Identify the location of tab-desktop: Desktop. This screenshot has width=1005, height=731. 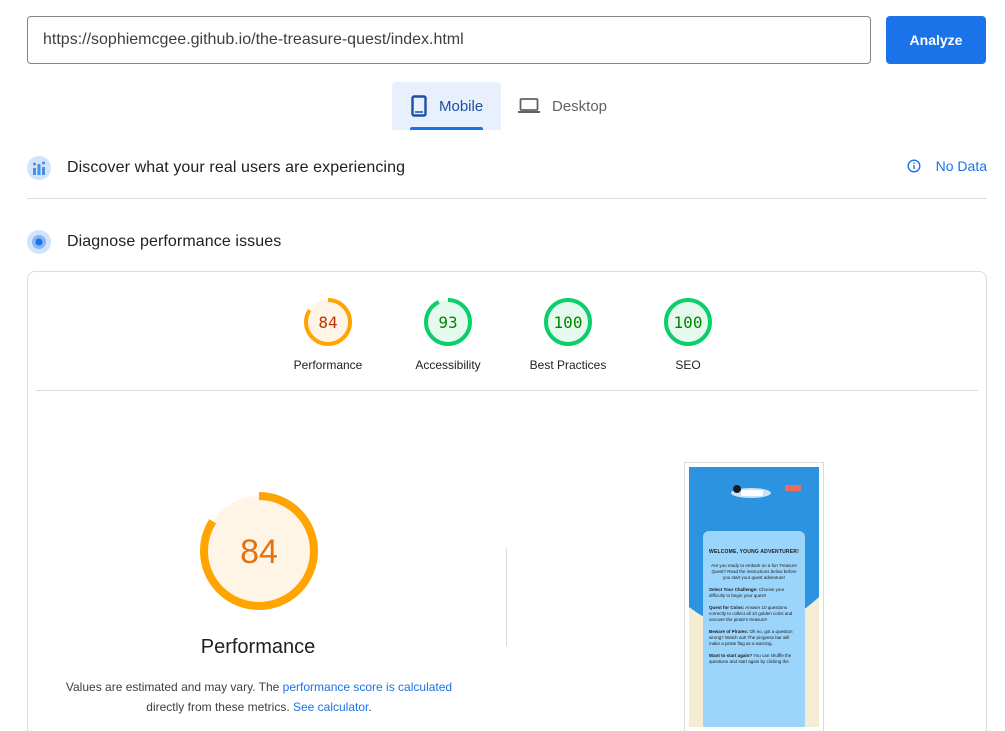
(565, 106).